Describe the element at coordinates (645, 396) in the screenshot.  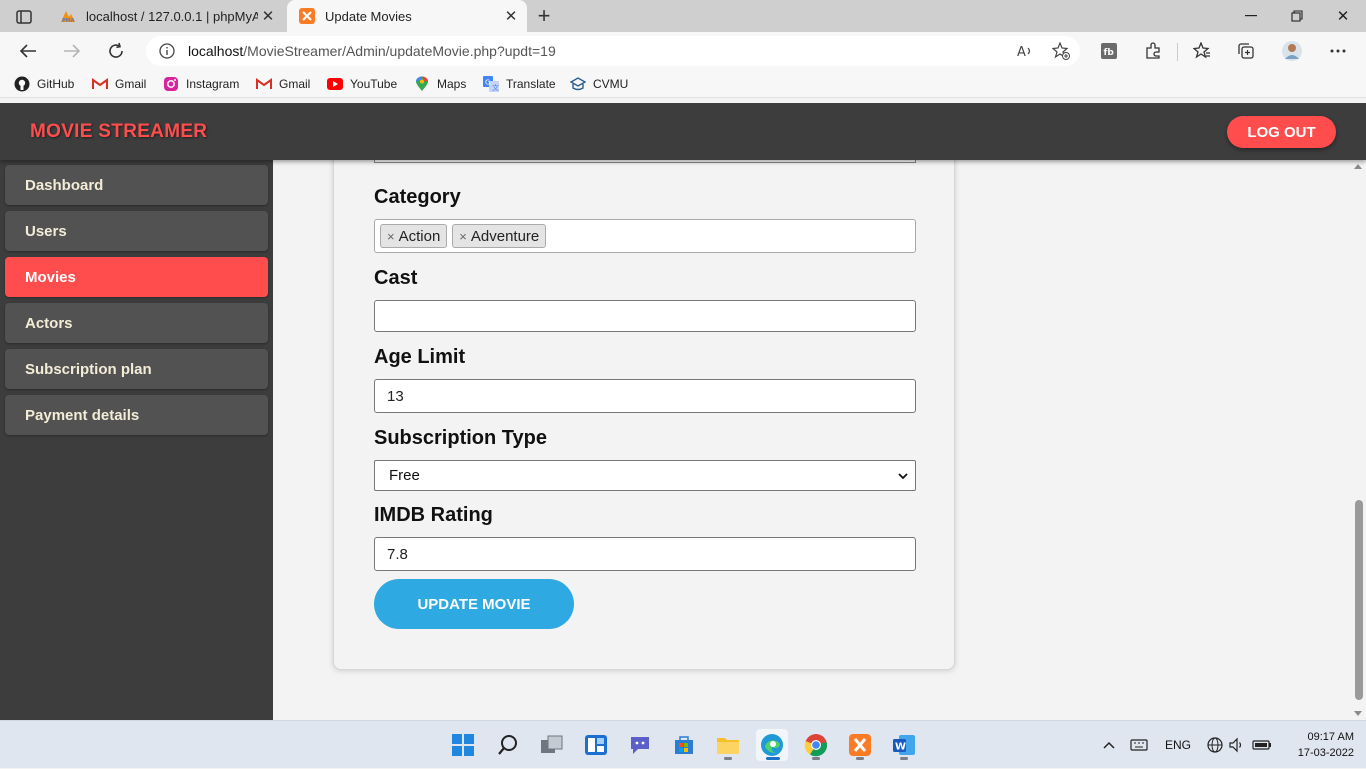
I see `age-limit-input: 13` at that location.